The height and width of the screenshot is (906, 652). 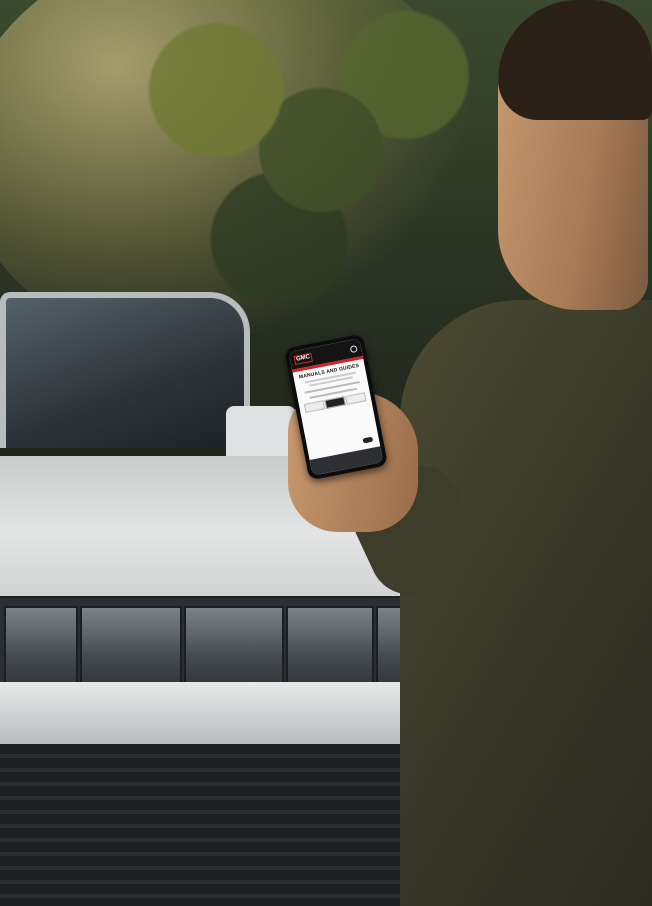 What do you see at coordinates (353, 348) in the screenshot?
I see `search-icon` at bounding box center [353, 348].